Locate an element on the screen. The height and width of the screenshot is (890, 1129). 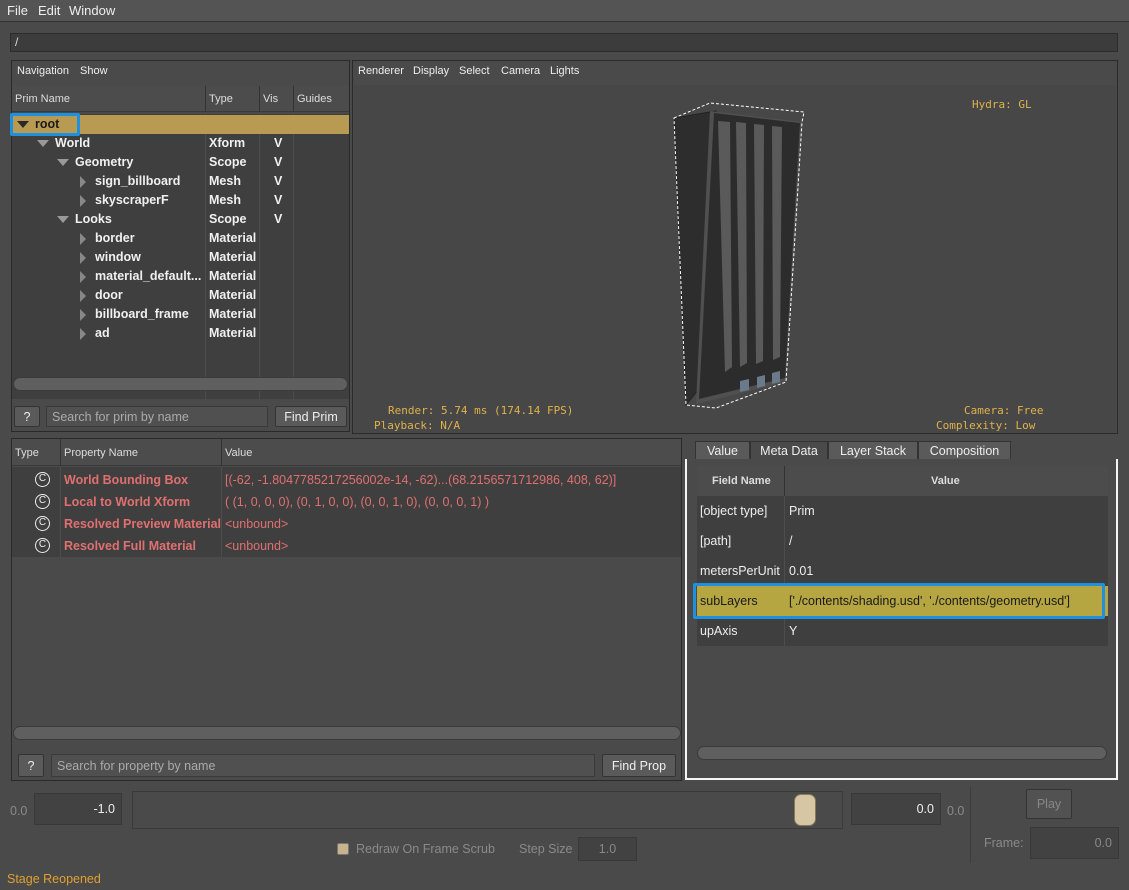
menu-navigation: Navigation is located at coordinates (43, 71).